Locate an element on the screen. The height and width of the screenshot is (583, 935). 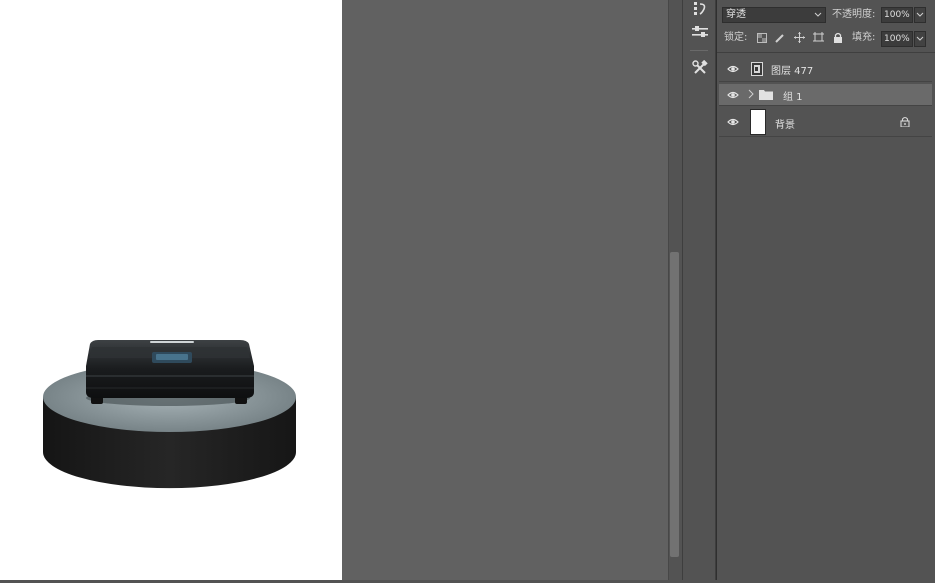
tools-icon is located at coordinates (700, 68).